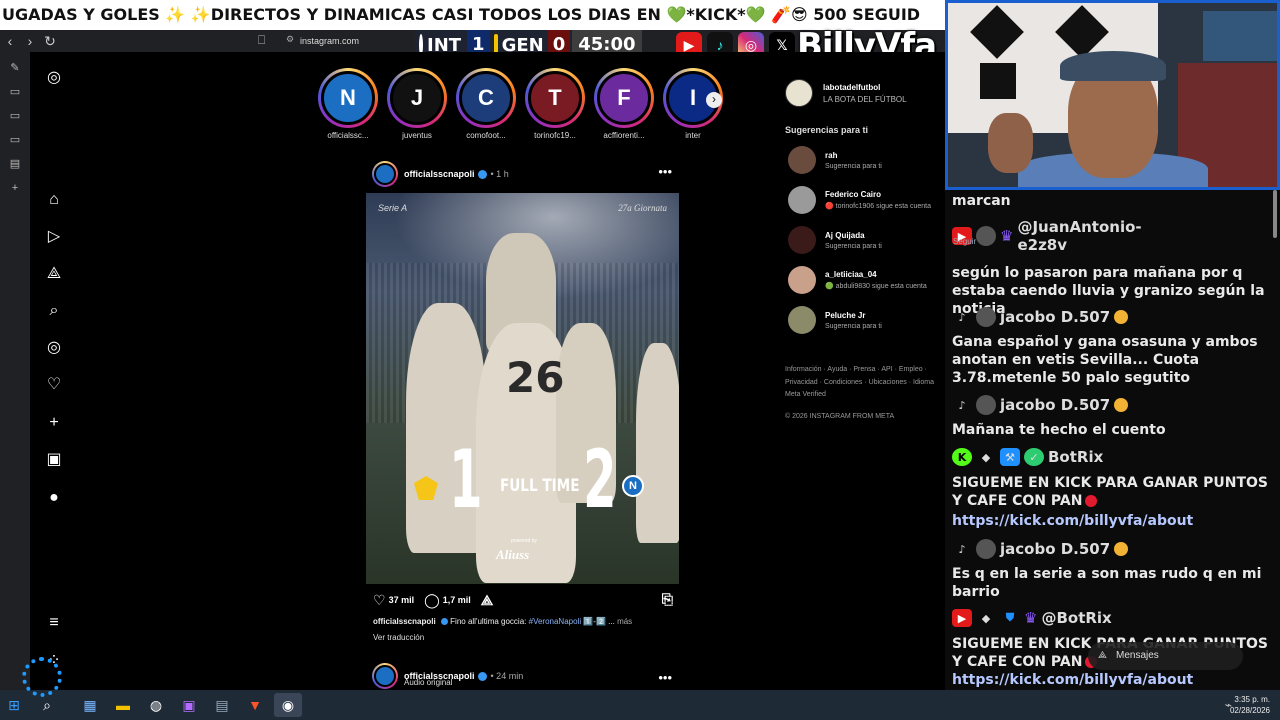 The height and width of the screenshot is (720, 1280). What do you see at coordinates (255, 705) in the screenshot?
I see `brave-browser-icon: ▼` at bounding box center [255, 705].